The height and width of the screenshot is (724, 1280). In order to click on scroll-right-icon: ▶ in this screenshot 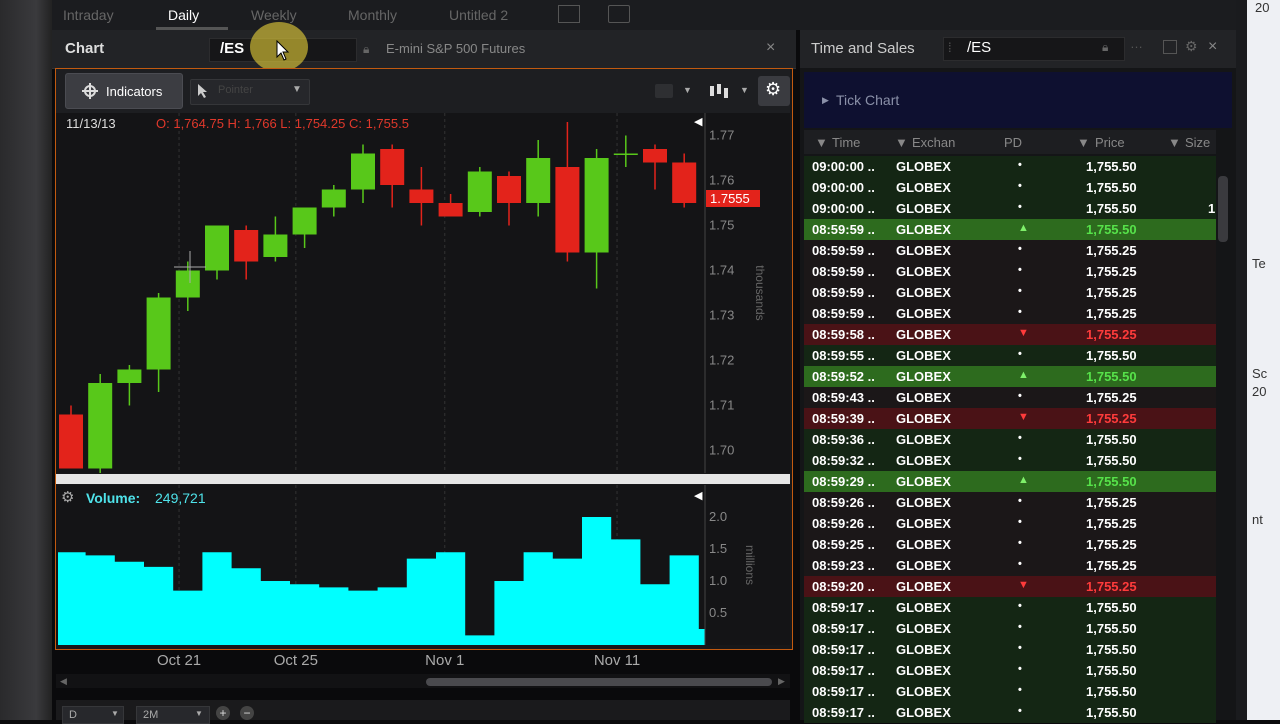, I will do `click(781, 681)`.